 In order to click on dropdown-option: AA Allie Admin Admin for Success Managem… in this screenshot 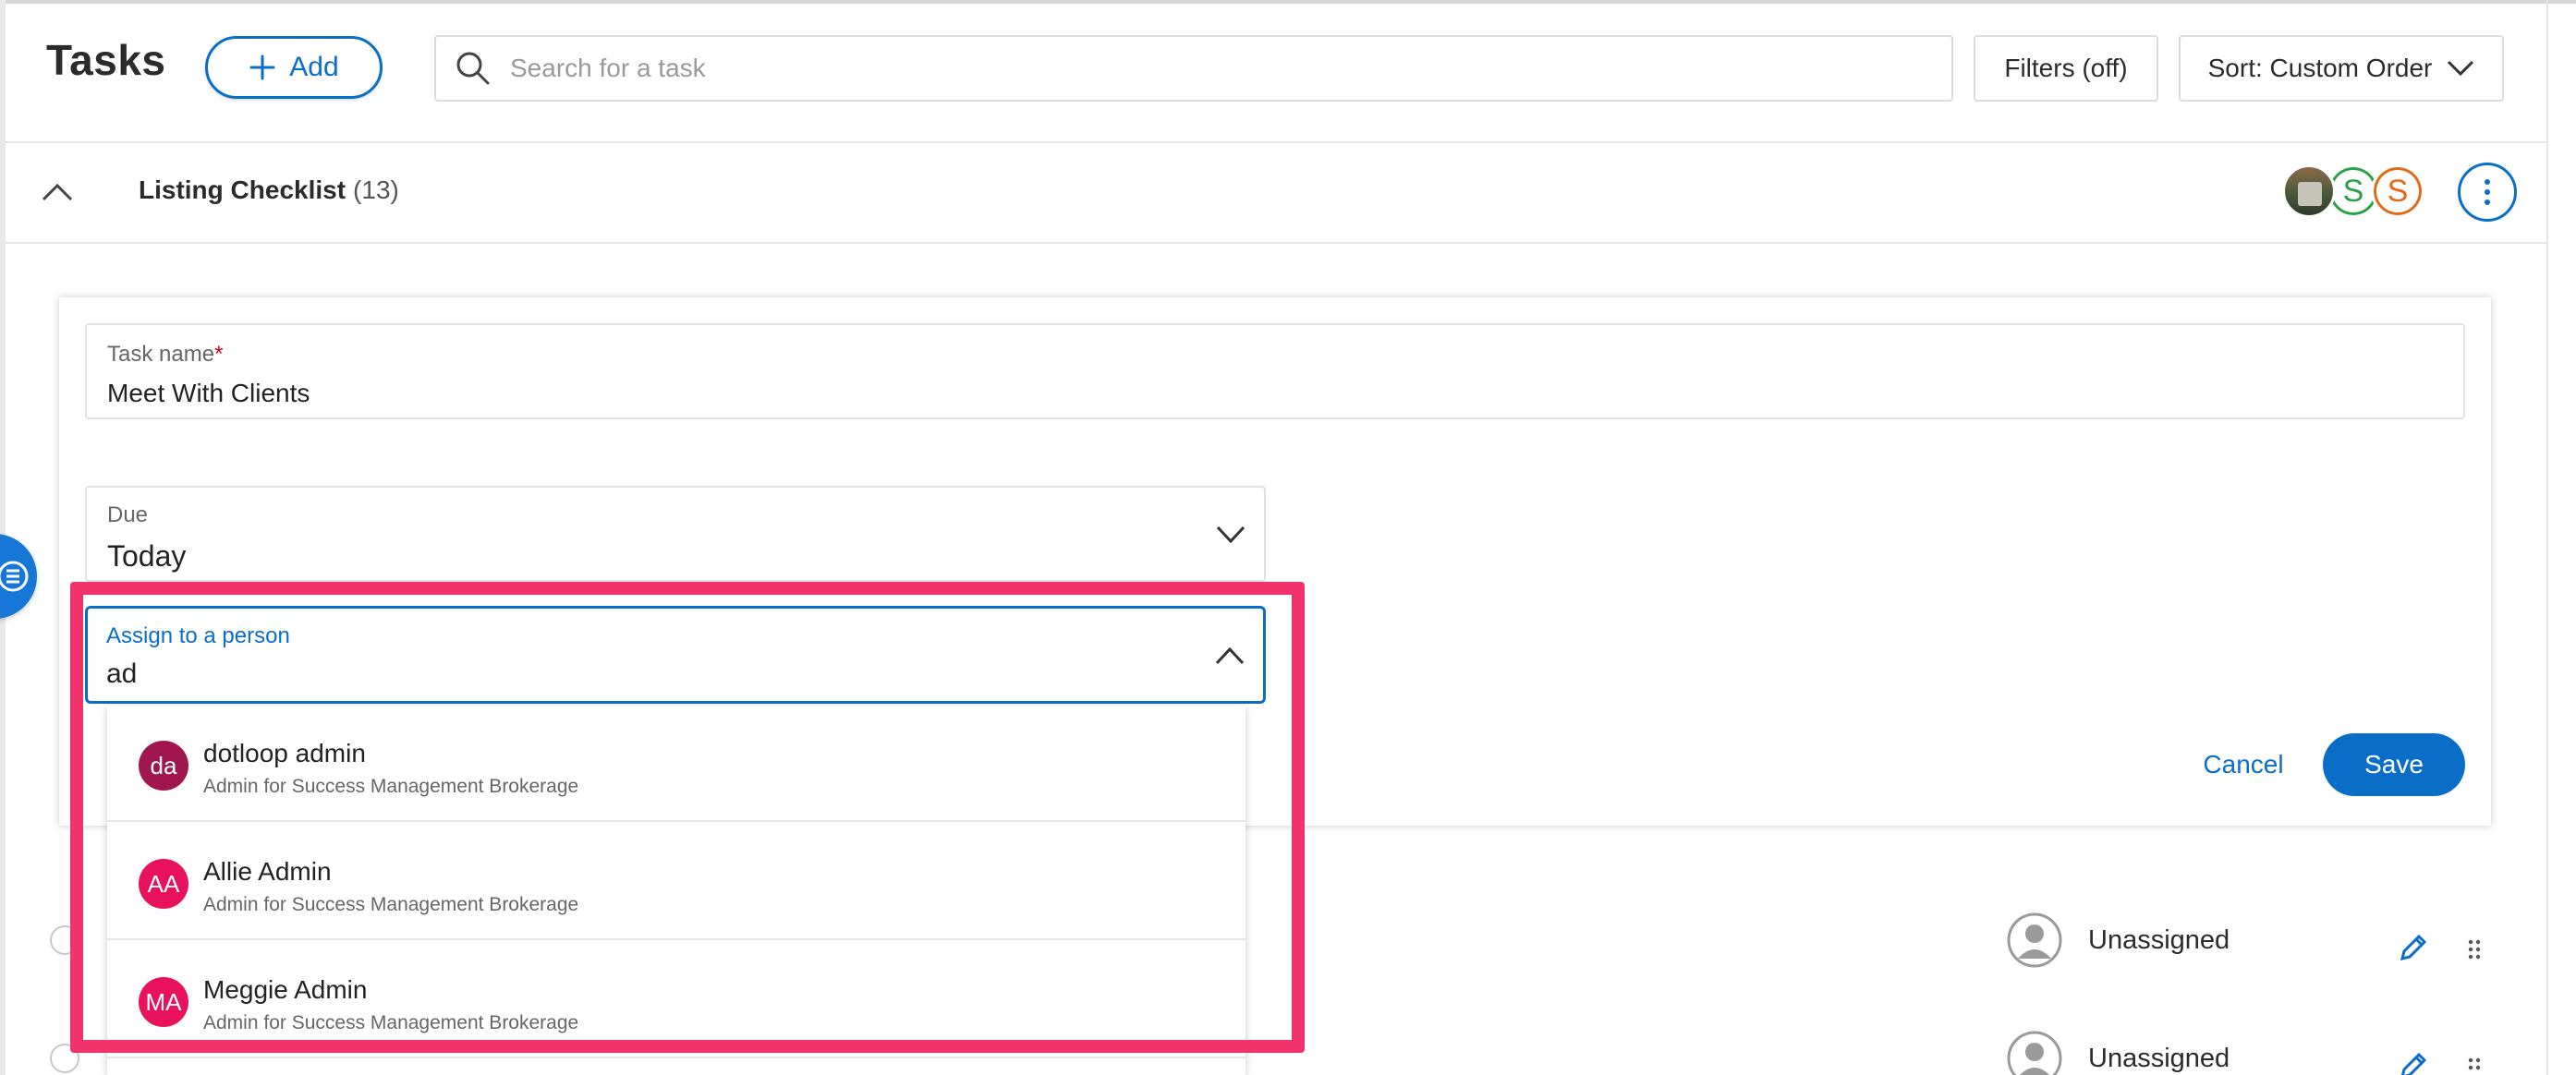, I will do `click(676, 882)`.